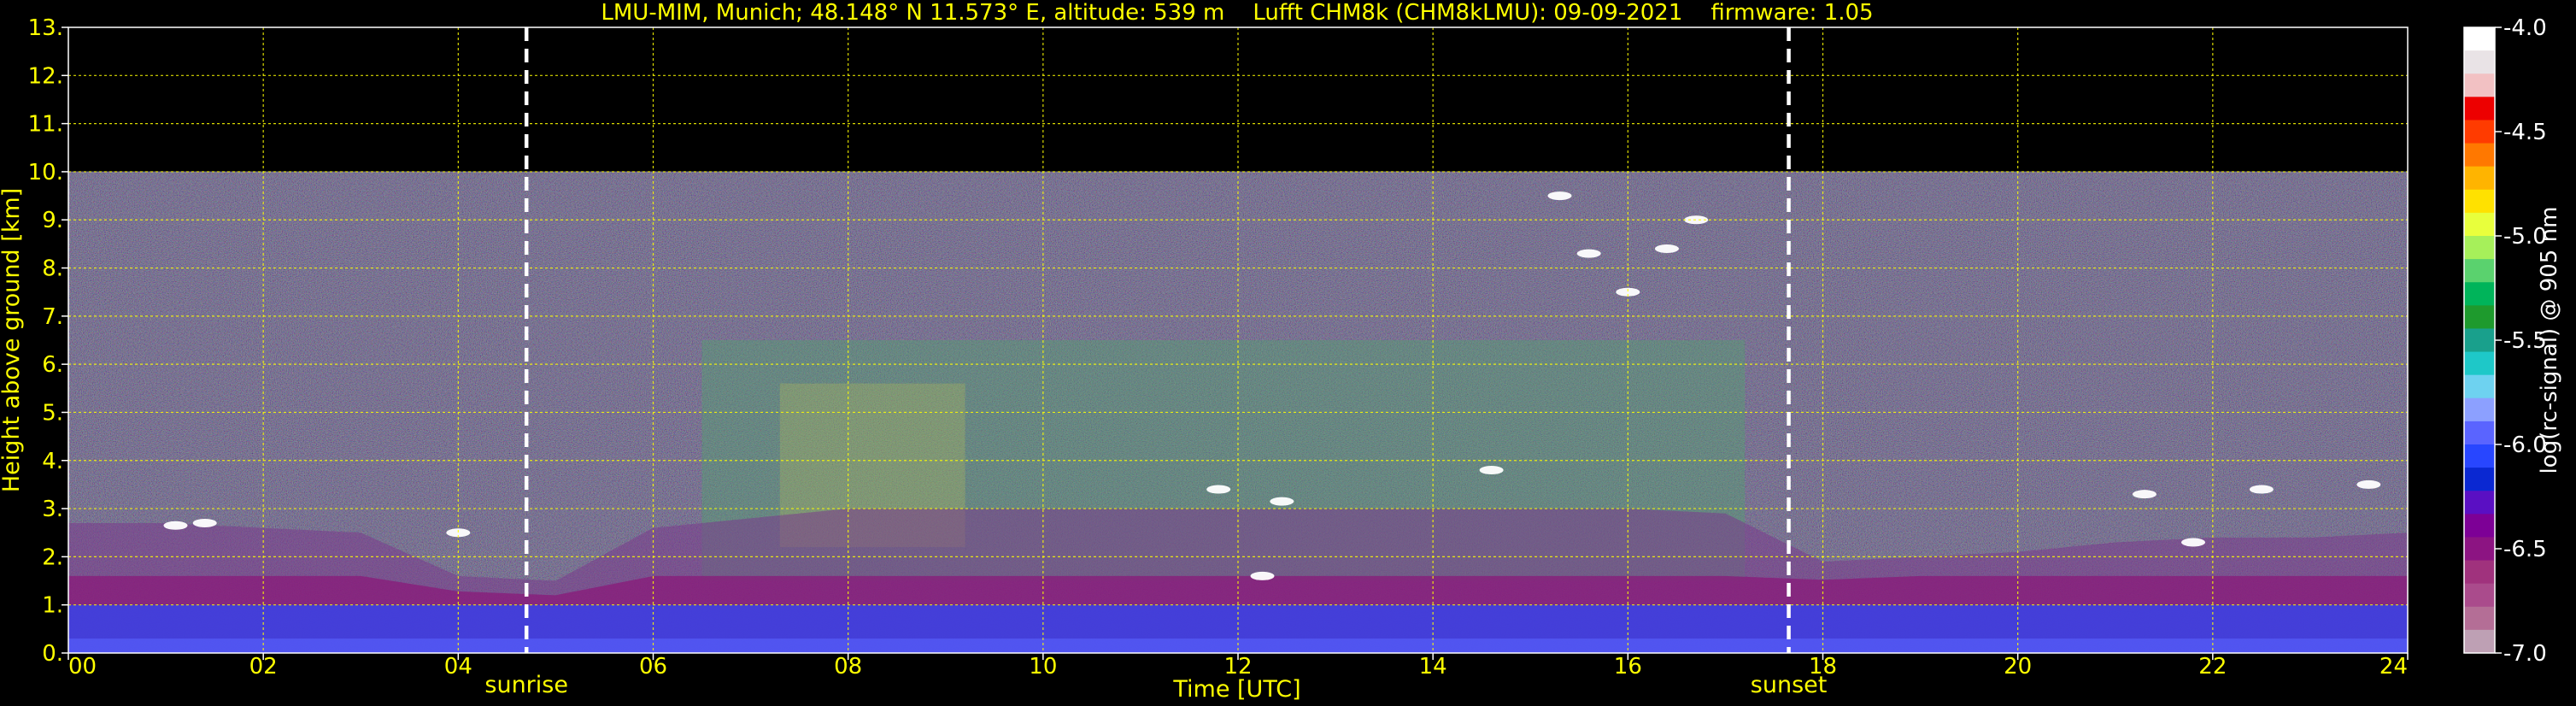 This screenshot has height=706, width=2576. What do you see at coordinates (52, 557) in the screenshot?
I see `y-tick-label: 2.` at bounding box center [52, 557].